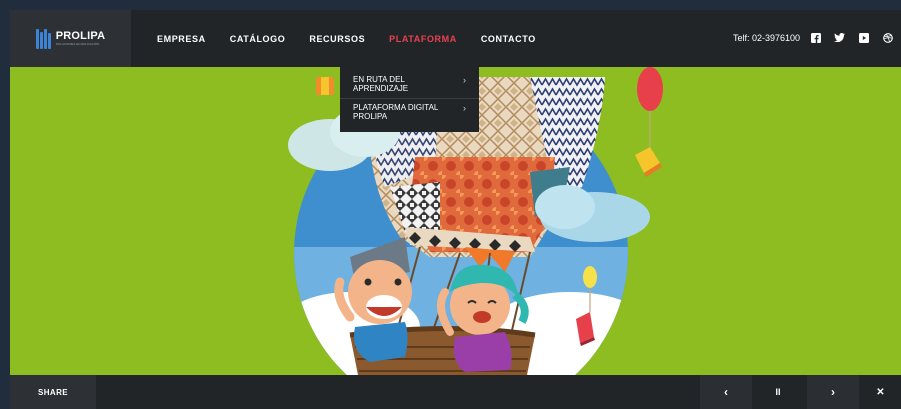 This screenshot has height=409, width=901. I want to click on pause-icon: II, so click(778, 392).